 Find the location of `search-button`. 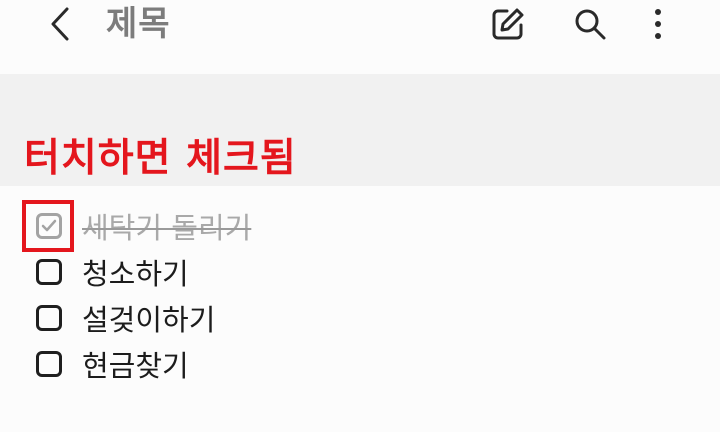

search-button is located at coordinates (590, 24).